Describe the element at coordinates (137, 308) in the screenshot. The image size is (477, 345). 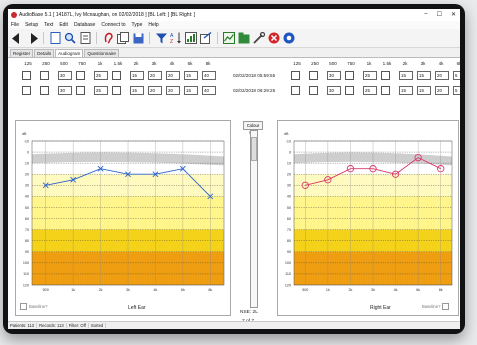
I see `left-ear-label: Left Ear` at that location.